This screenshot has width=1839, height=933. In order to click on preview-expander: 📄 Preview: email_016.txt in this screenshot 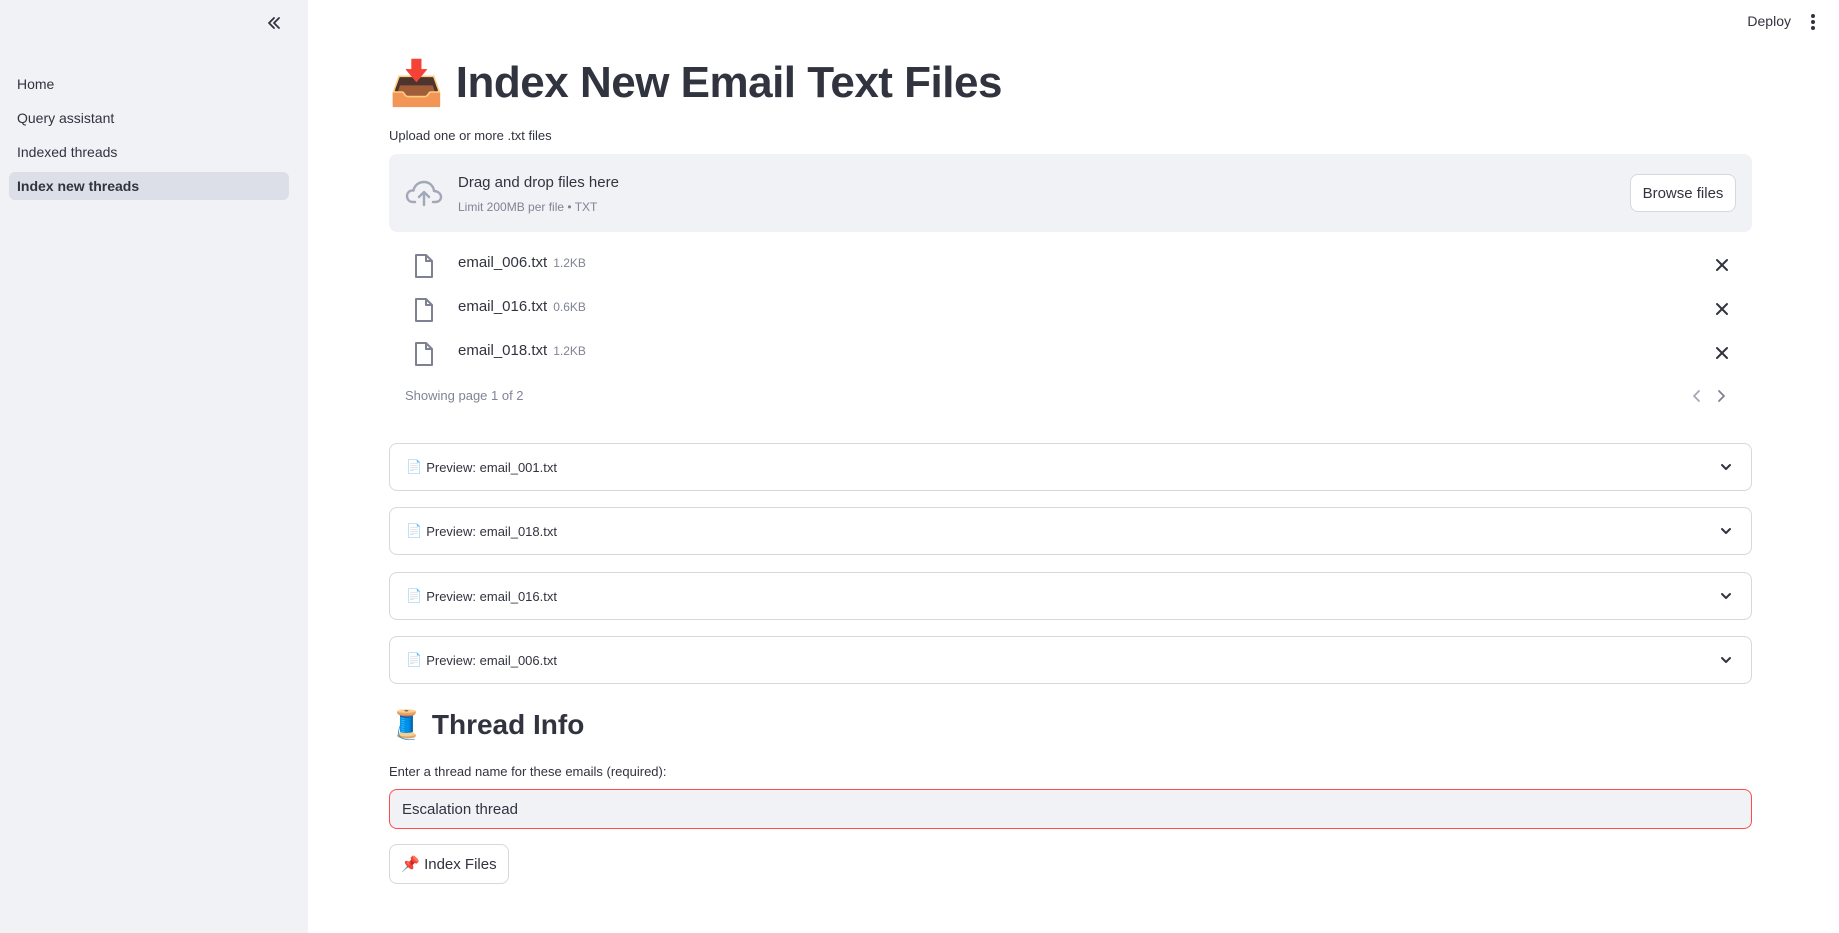, I will do `click(1070, 596)`.